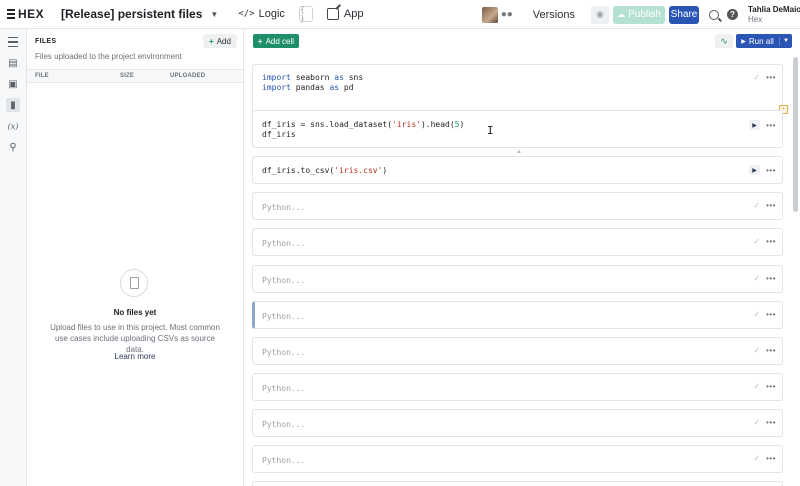  Describe the element at coordinates (714, 14) in the screenshot. I see `search-icon` at that location.